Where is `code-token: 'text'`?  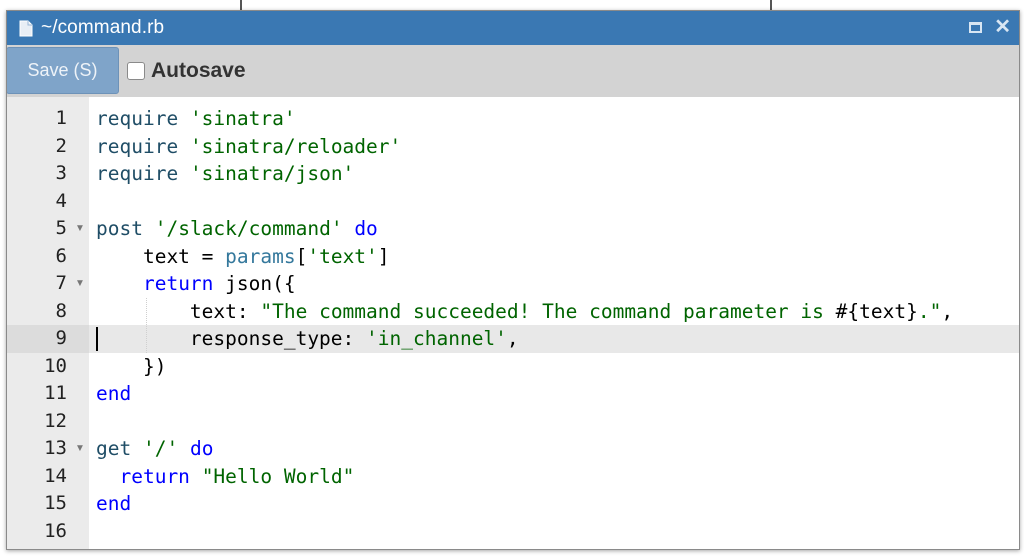 code-token: 'text' is located at coordinates (342, 256).